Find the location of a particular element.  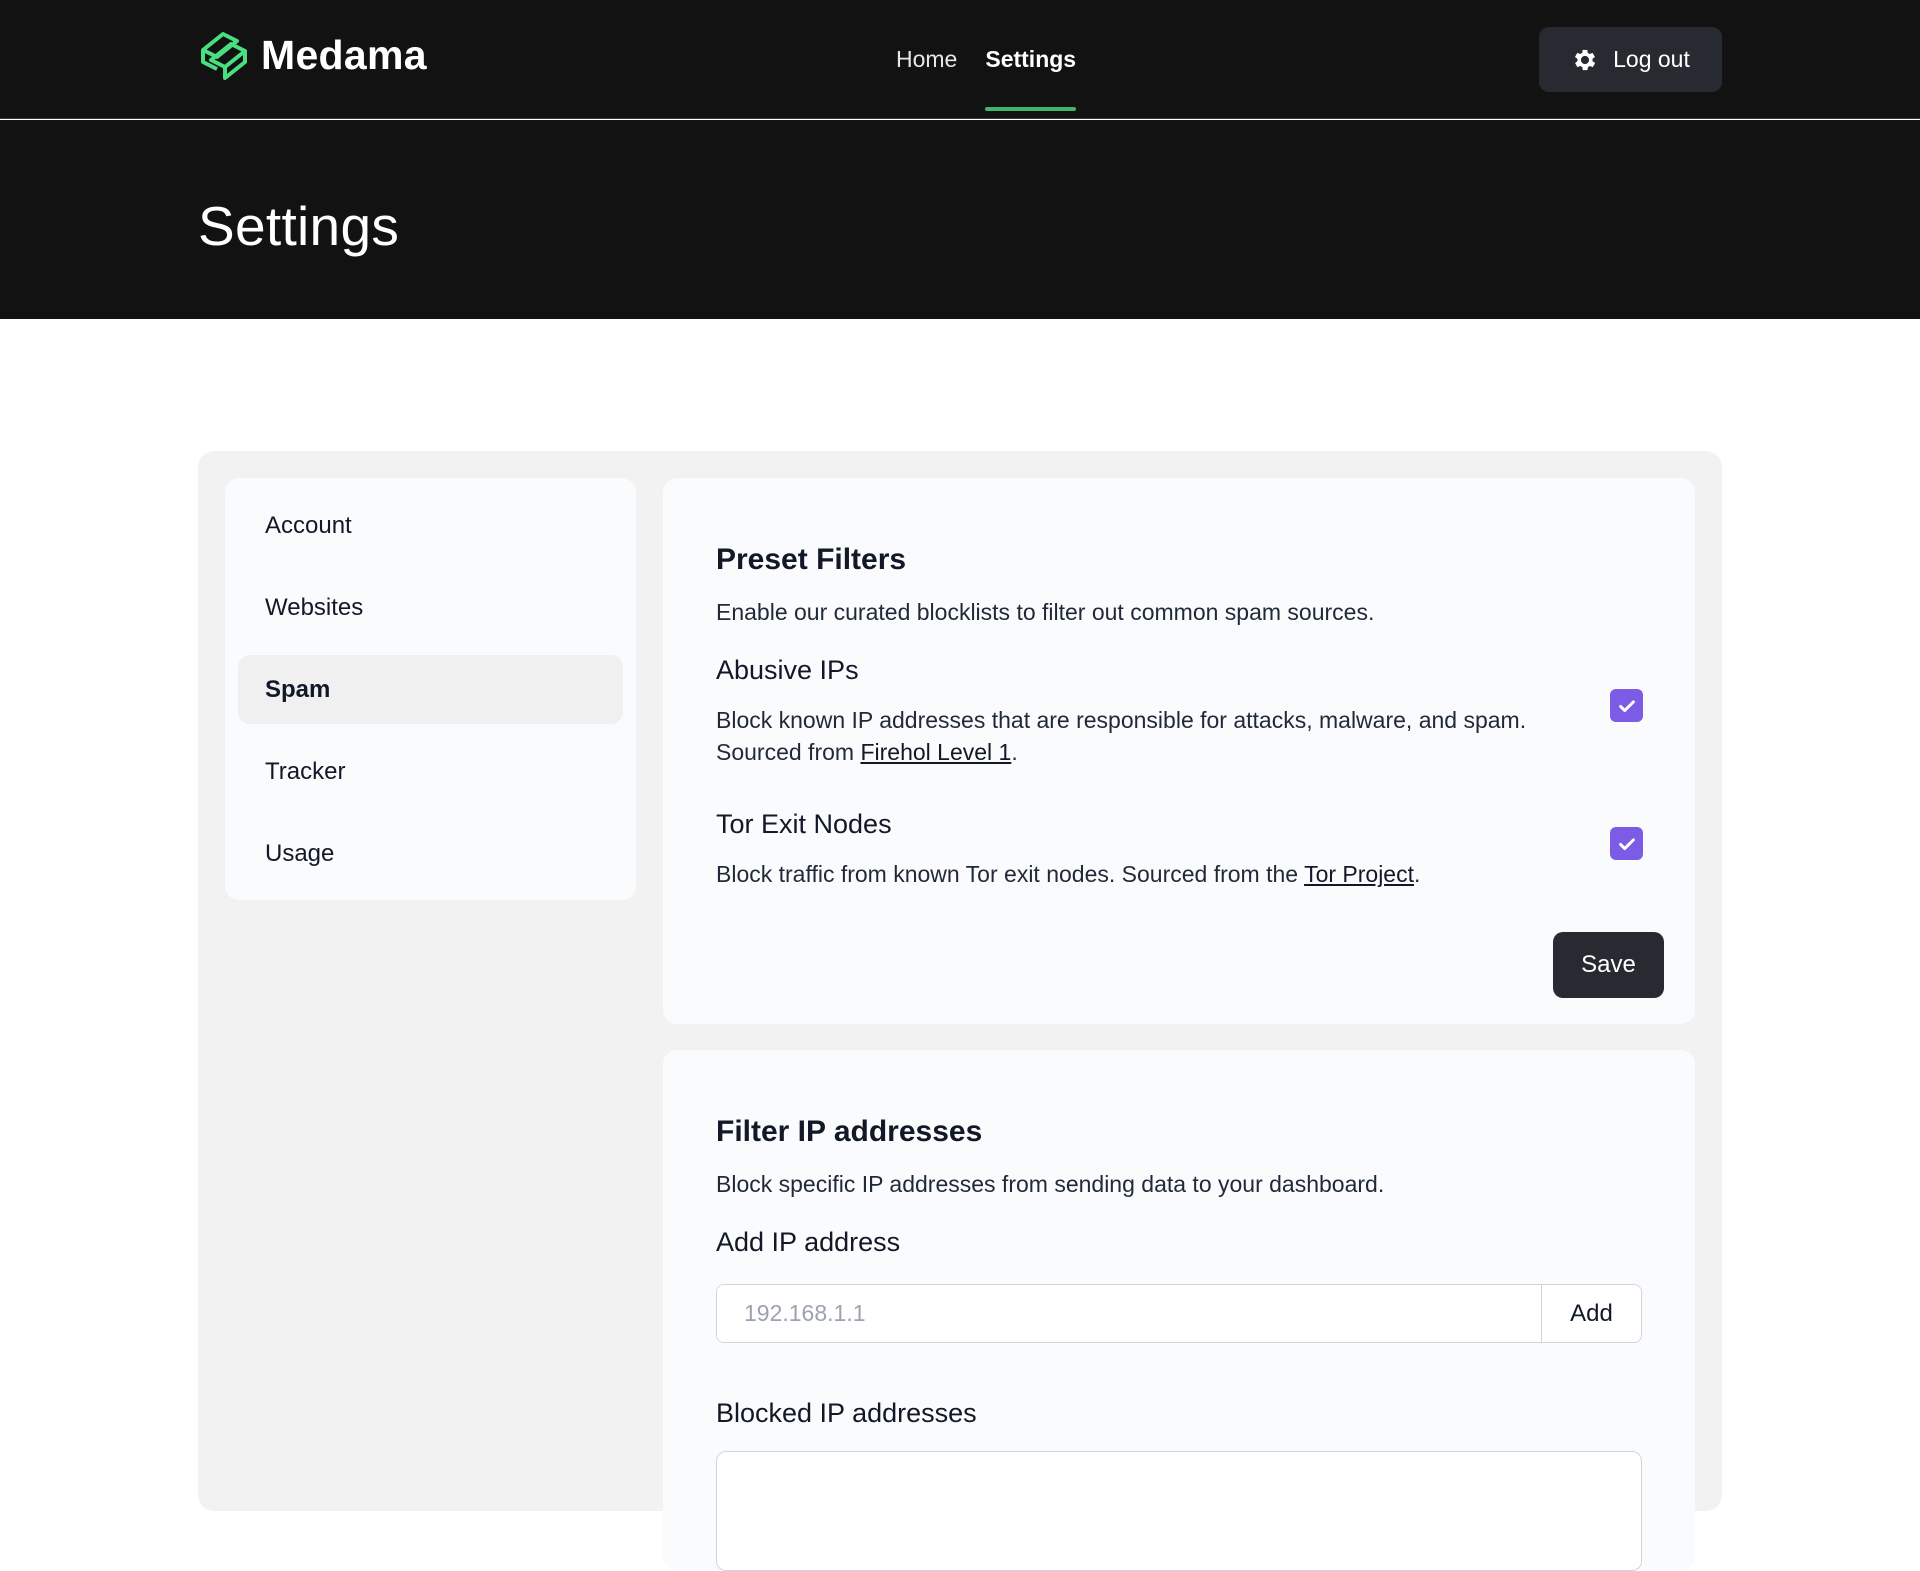

sidebar-item-websites: Websites is located at coordinates (430, 607).